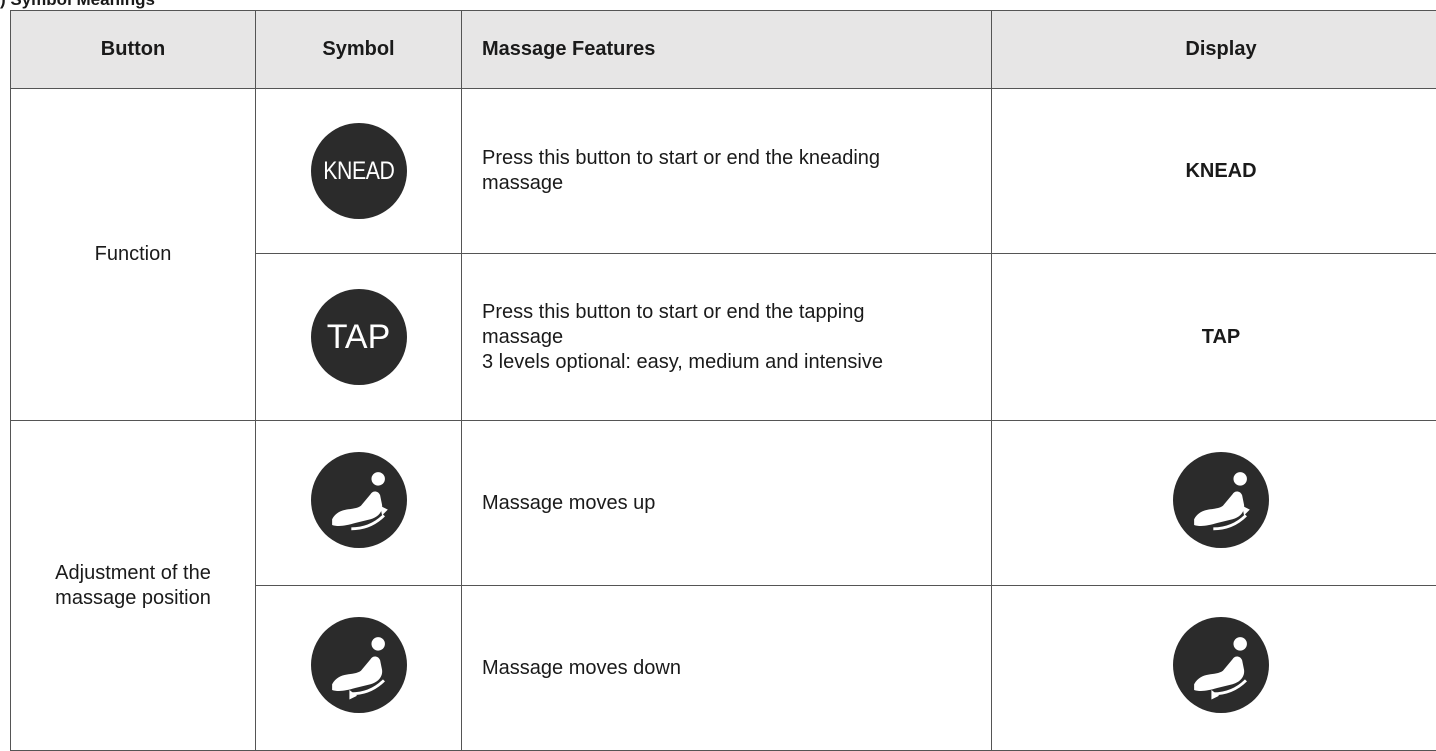 The height and width of the screenshot is (751, 1436). Describe the element at coordinates (727, 503) in the screenshot. I see `feature-cell: Massage moves up` at that location.